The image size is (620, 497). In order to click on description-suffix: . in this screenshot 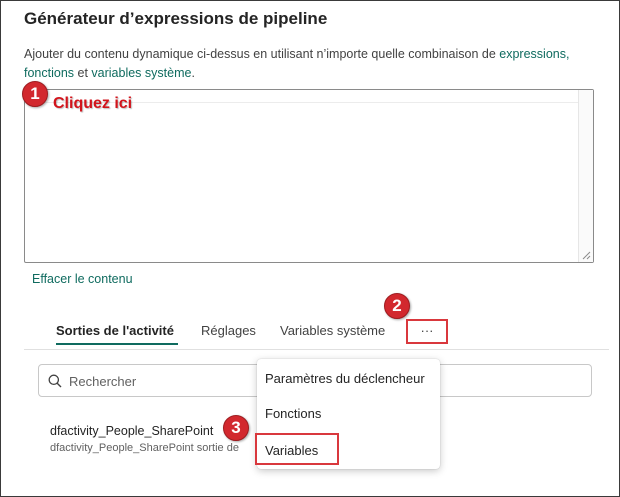, I will do `click(193, 73)`.